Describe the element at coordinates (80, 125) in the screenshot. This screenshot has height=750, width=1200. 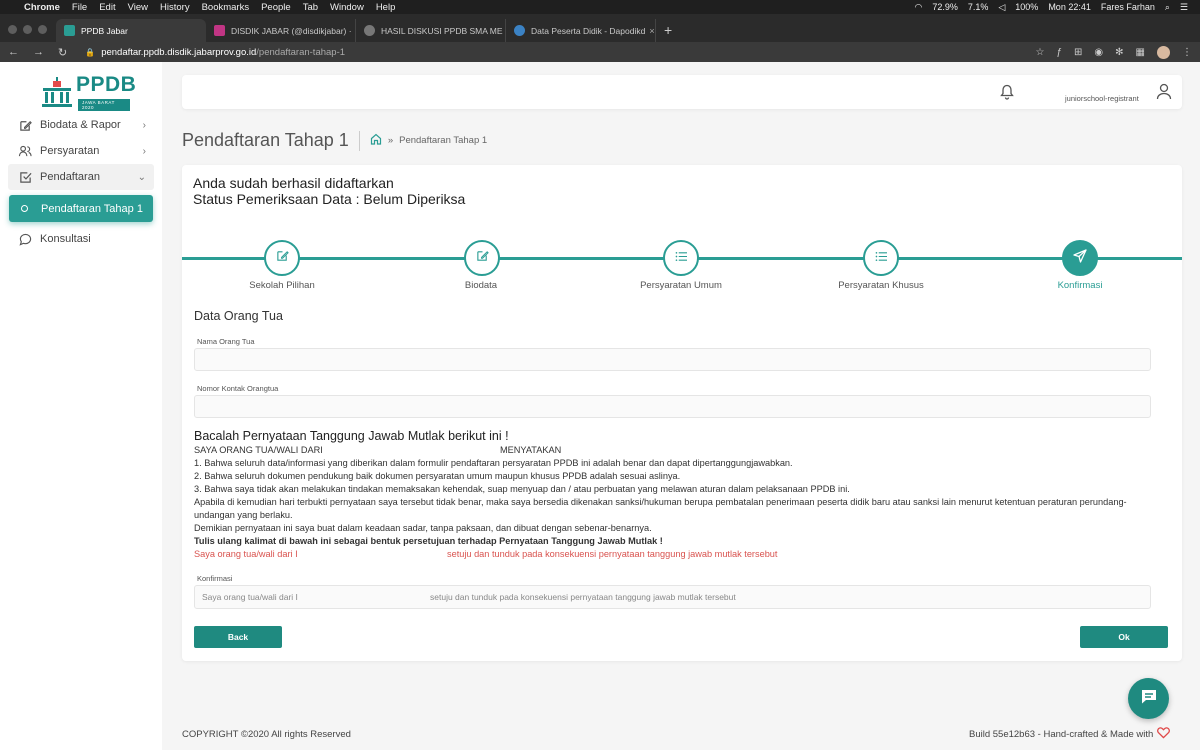
I see `sidebar-item-label: Biodata & Rapor` at that location.